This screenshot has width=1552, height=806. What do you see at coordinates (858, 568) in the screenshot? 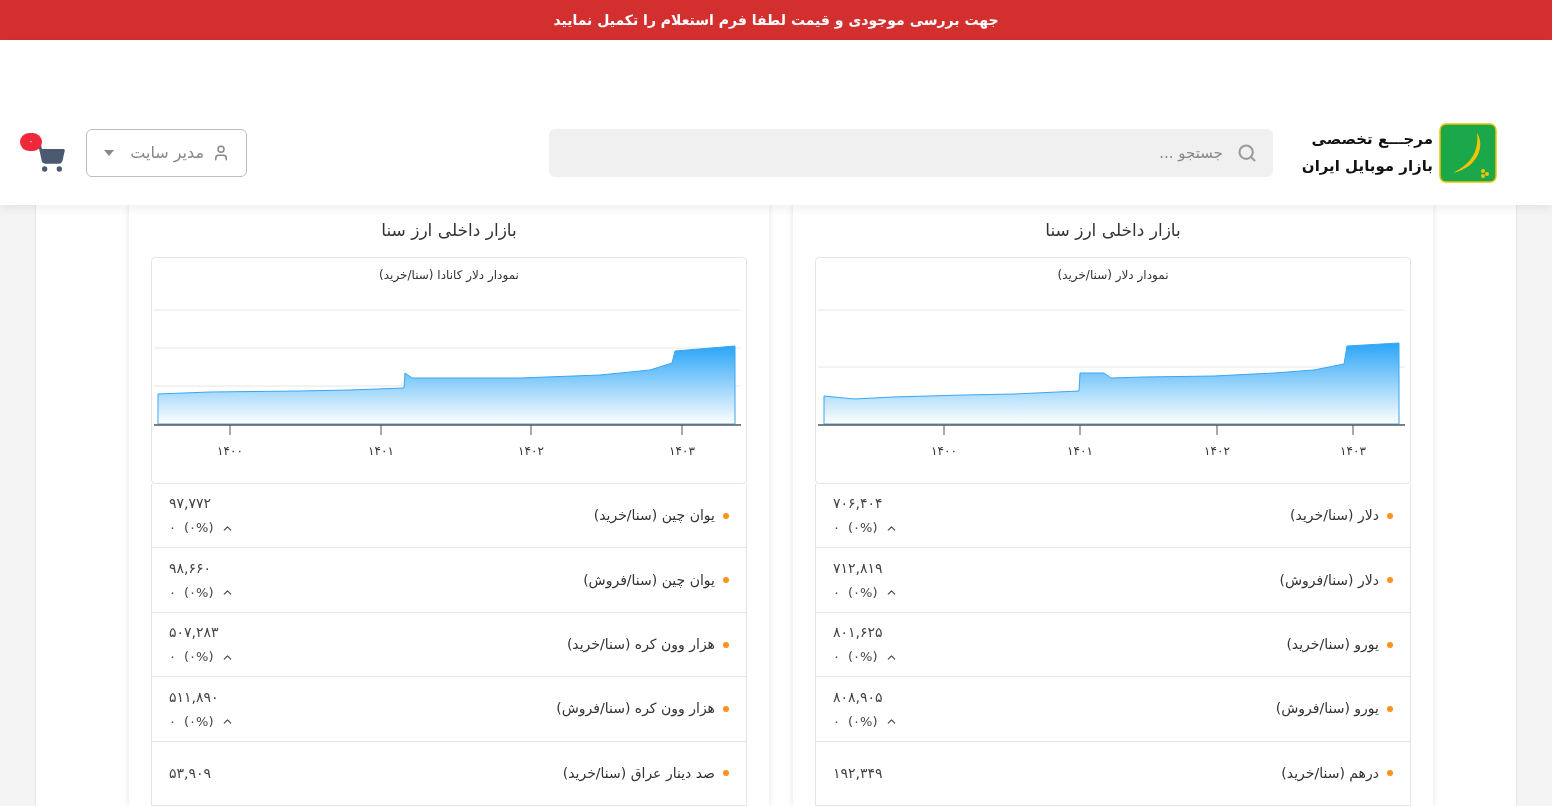
I see `price: ۷۱۲,۸۱۹` at bounding box center [858, 568].